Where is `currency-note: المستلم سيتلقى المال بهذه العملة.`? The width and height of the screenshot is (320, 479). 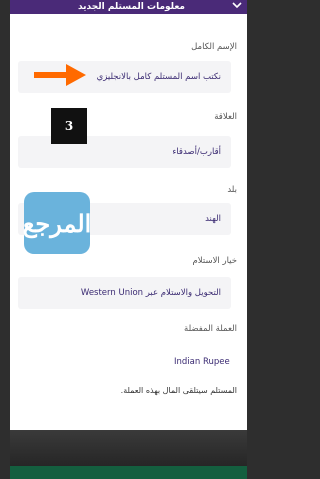 currency-note: المستلم سيتلقى المال بهذه العملة. is located at coordinates (178, 390).